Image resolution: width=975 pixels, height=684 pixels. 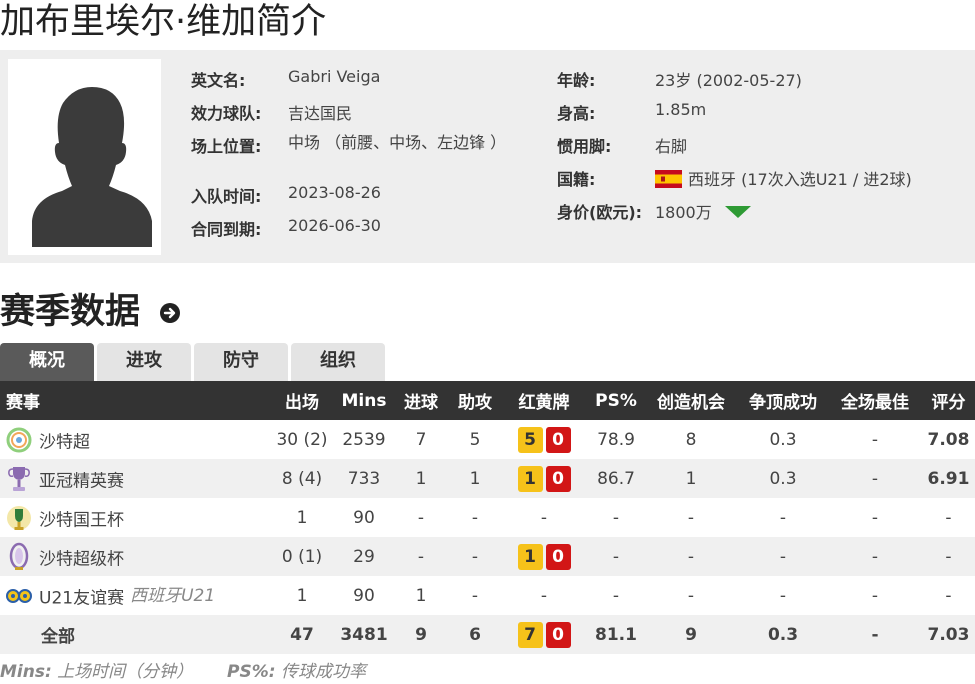 What do you see at coordinates (576, 80) in the screenshot?
I see `age-label: 年龄:` at bounding box center [576, 80].